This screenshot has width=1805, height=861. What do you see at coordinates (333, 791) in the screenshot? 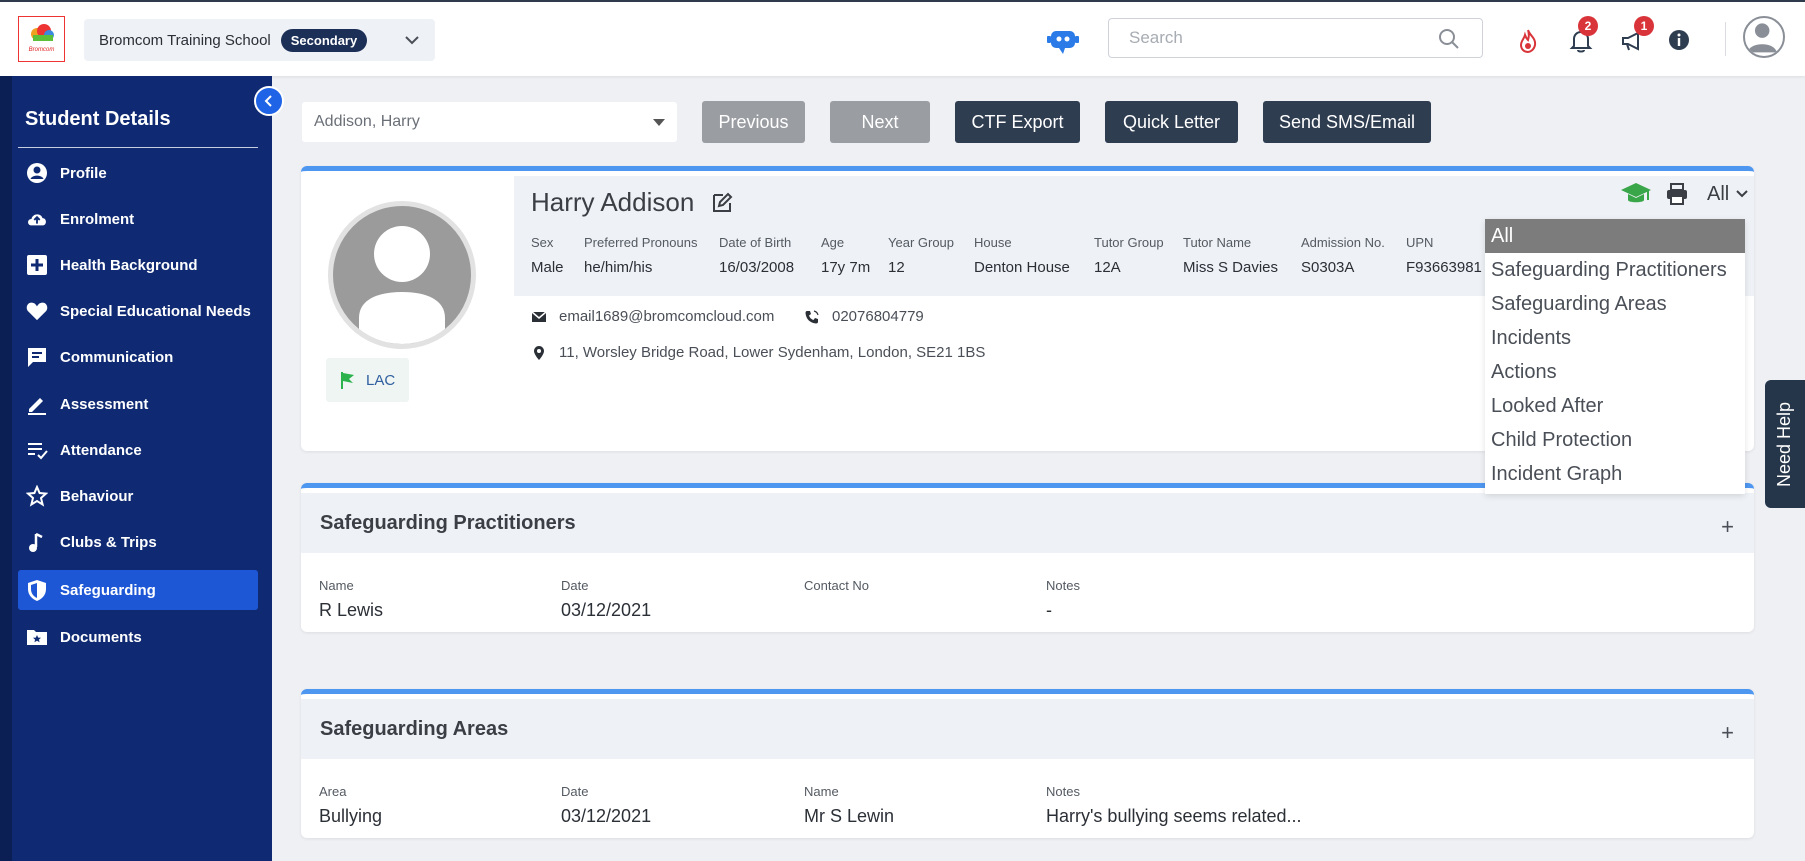
I see `column-header: Area` at bounding box center [333, 791].